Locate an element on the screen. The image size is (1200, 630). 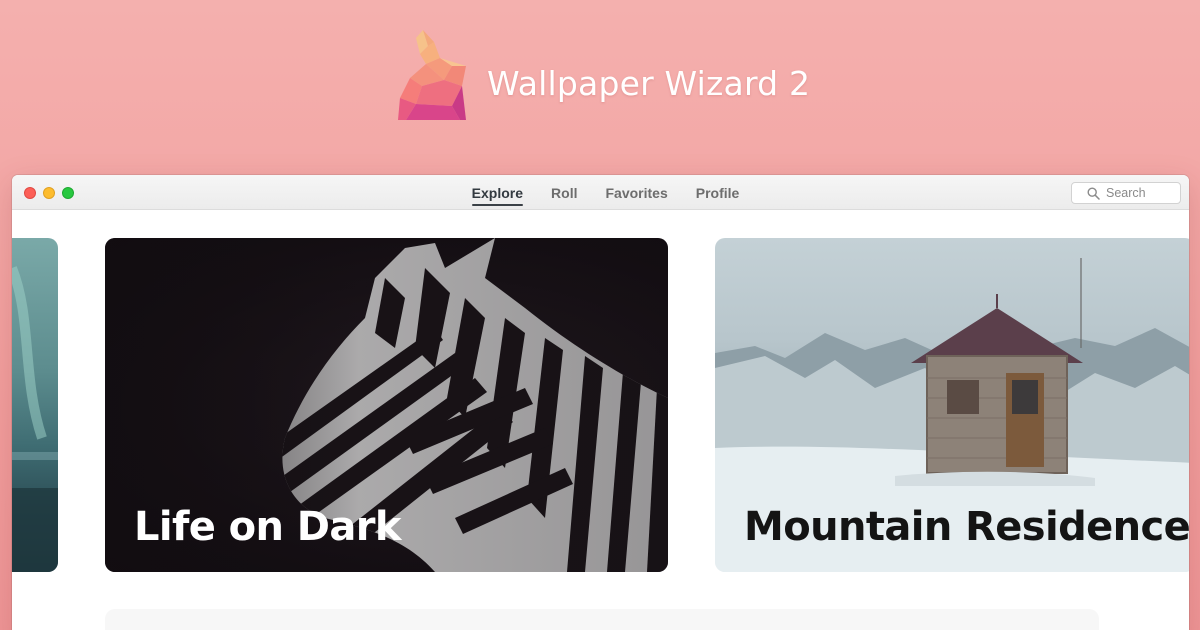
search-field: Search is located at coordinates (1126, 193).